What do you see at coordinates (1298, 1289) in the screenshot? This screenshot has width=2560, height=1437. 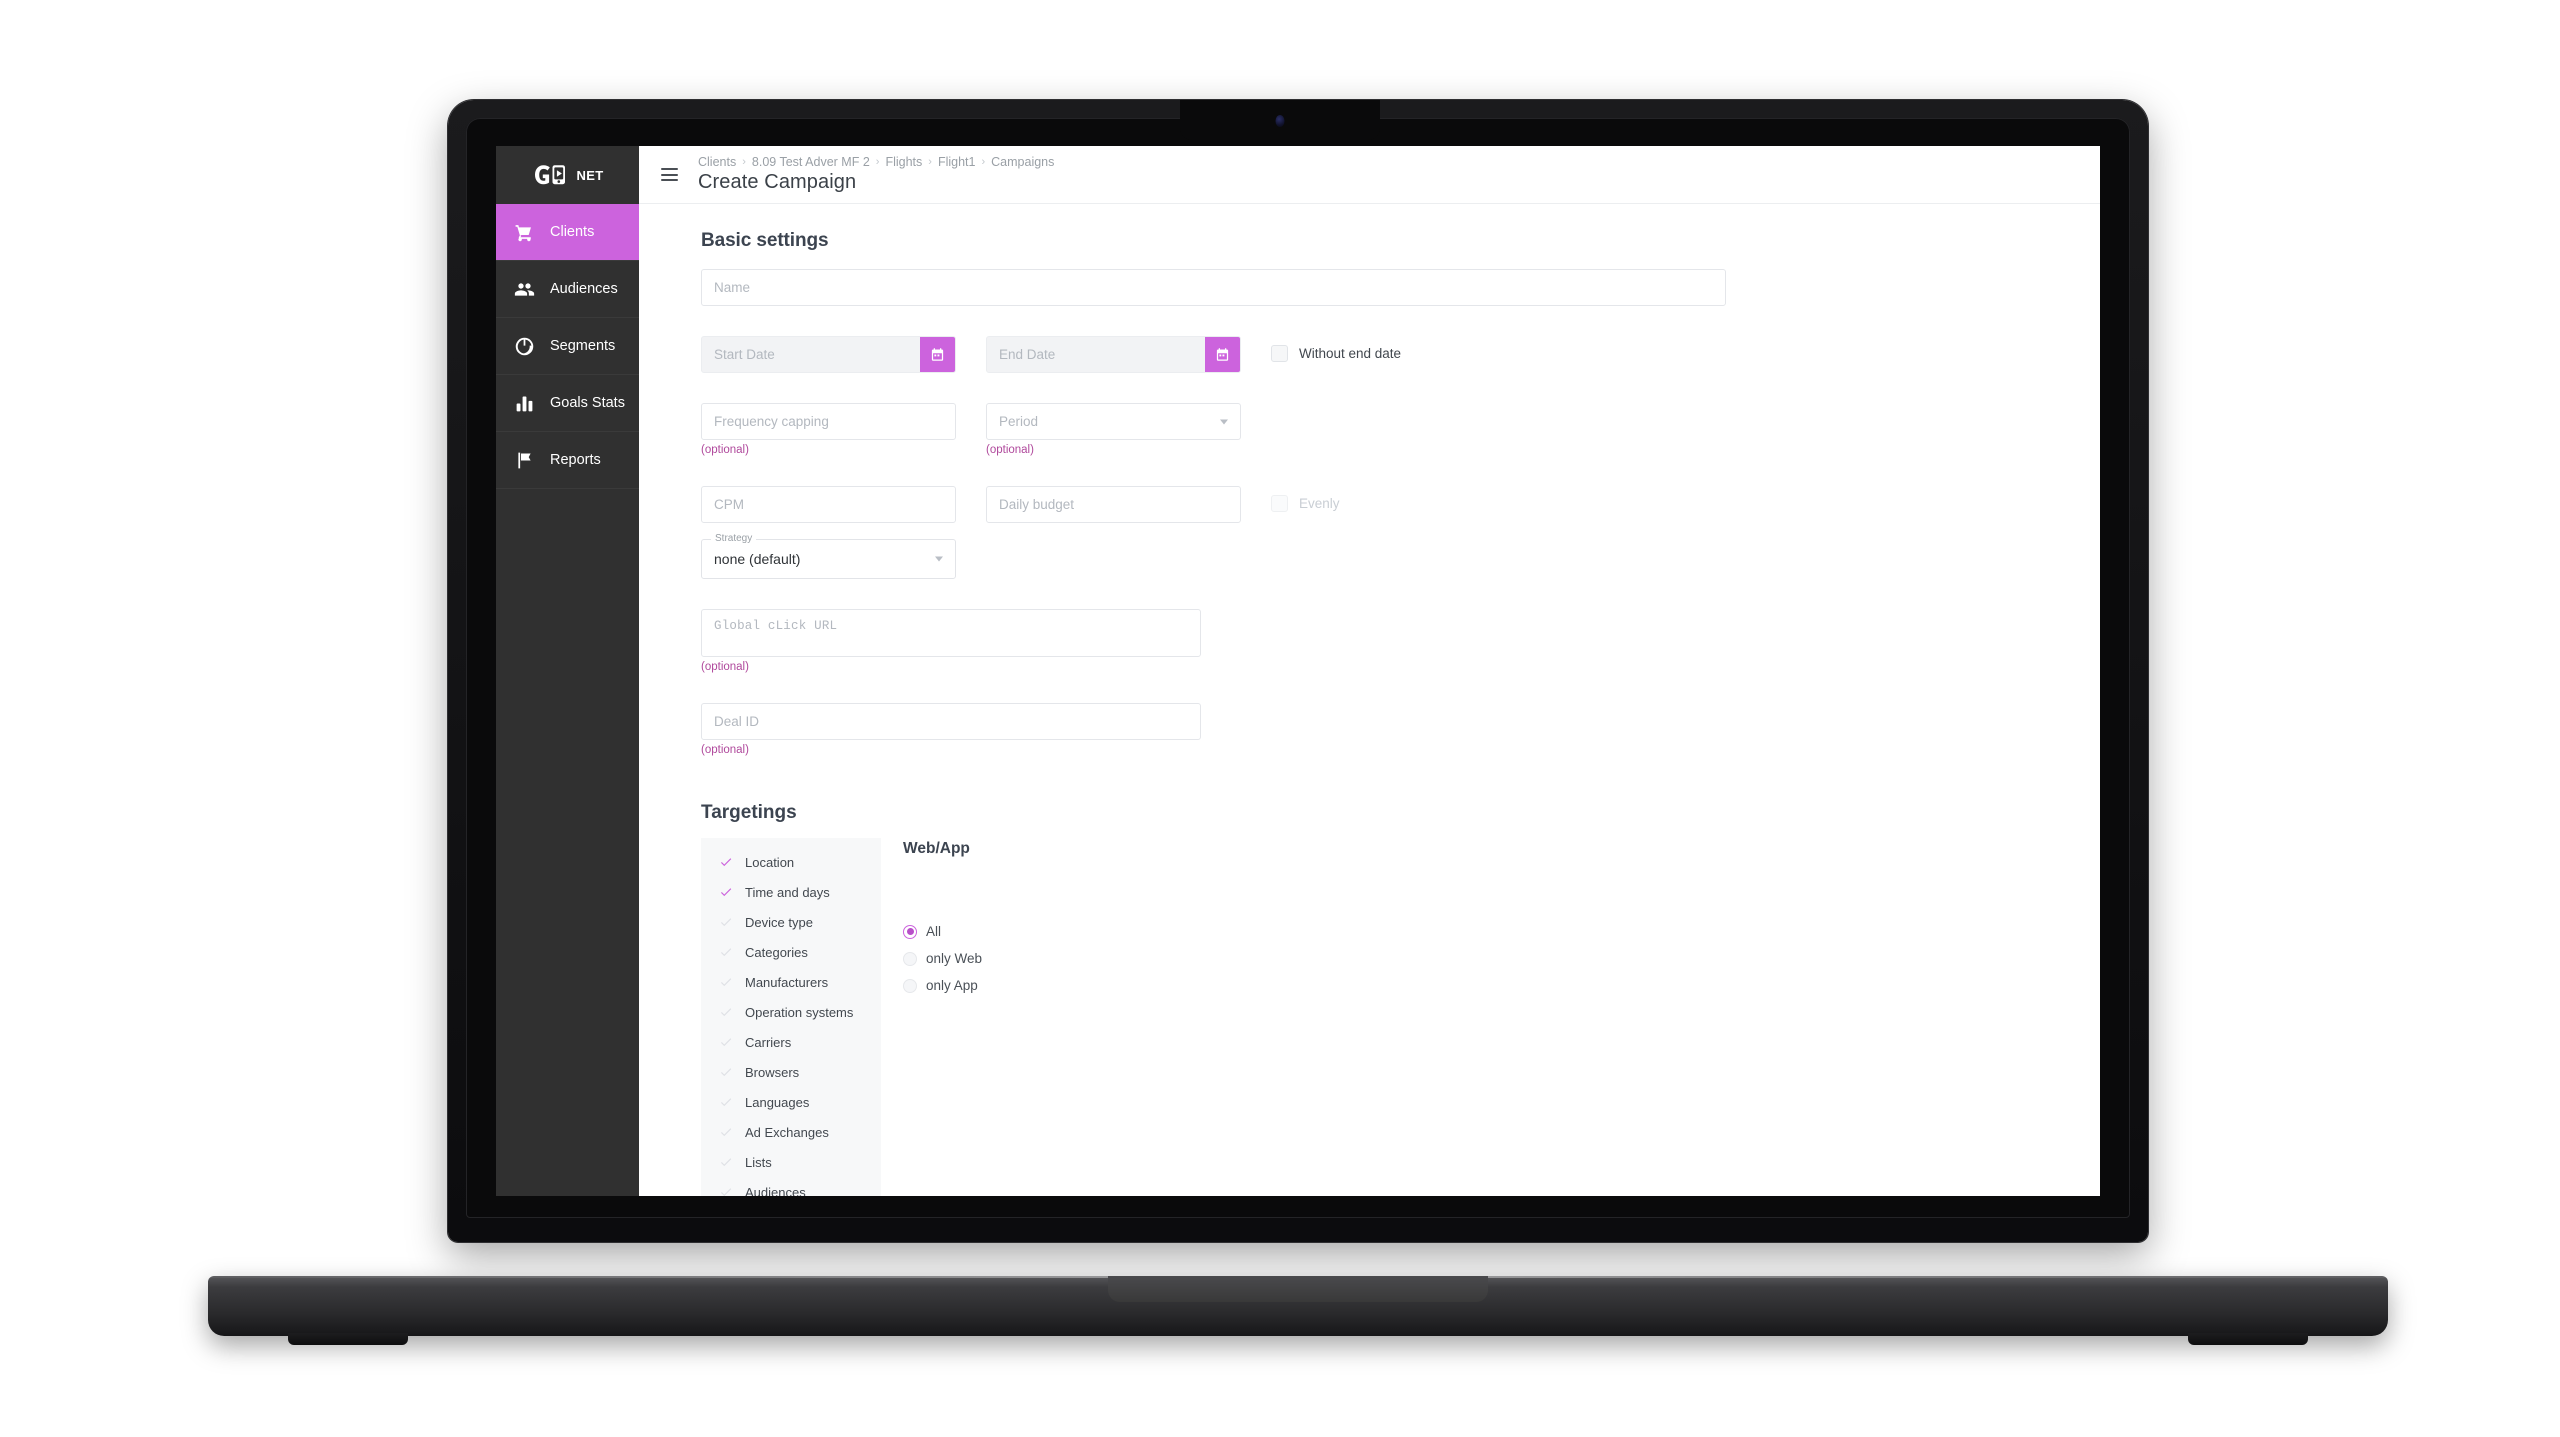 I see `base-lid-notch` at bounding box center [1298, 1289].